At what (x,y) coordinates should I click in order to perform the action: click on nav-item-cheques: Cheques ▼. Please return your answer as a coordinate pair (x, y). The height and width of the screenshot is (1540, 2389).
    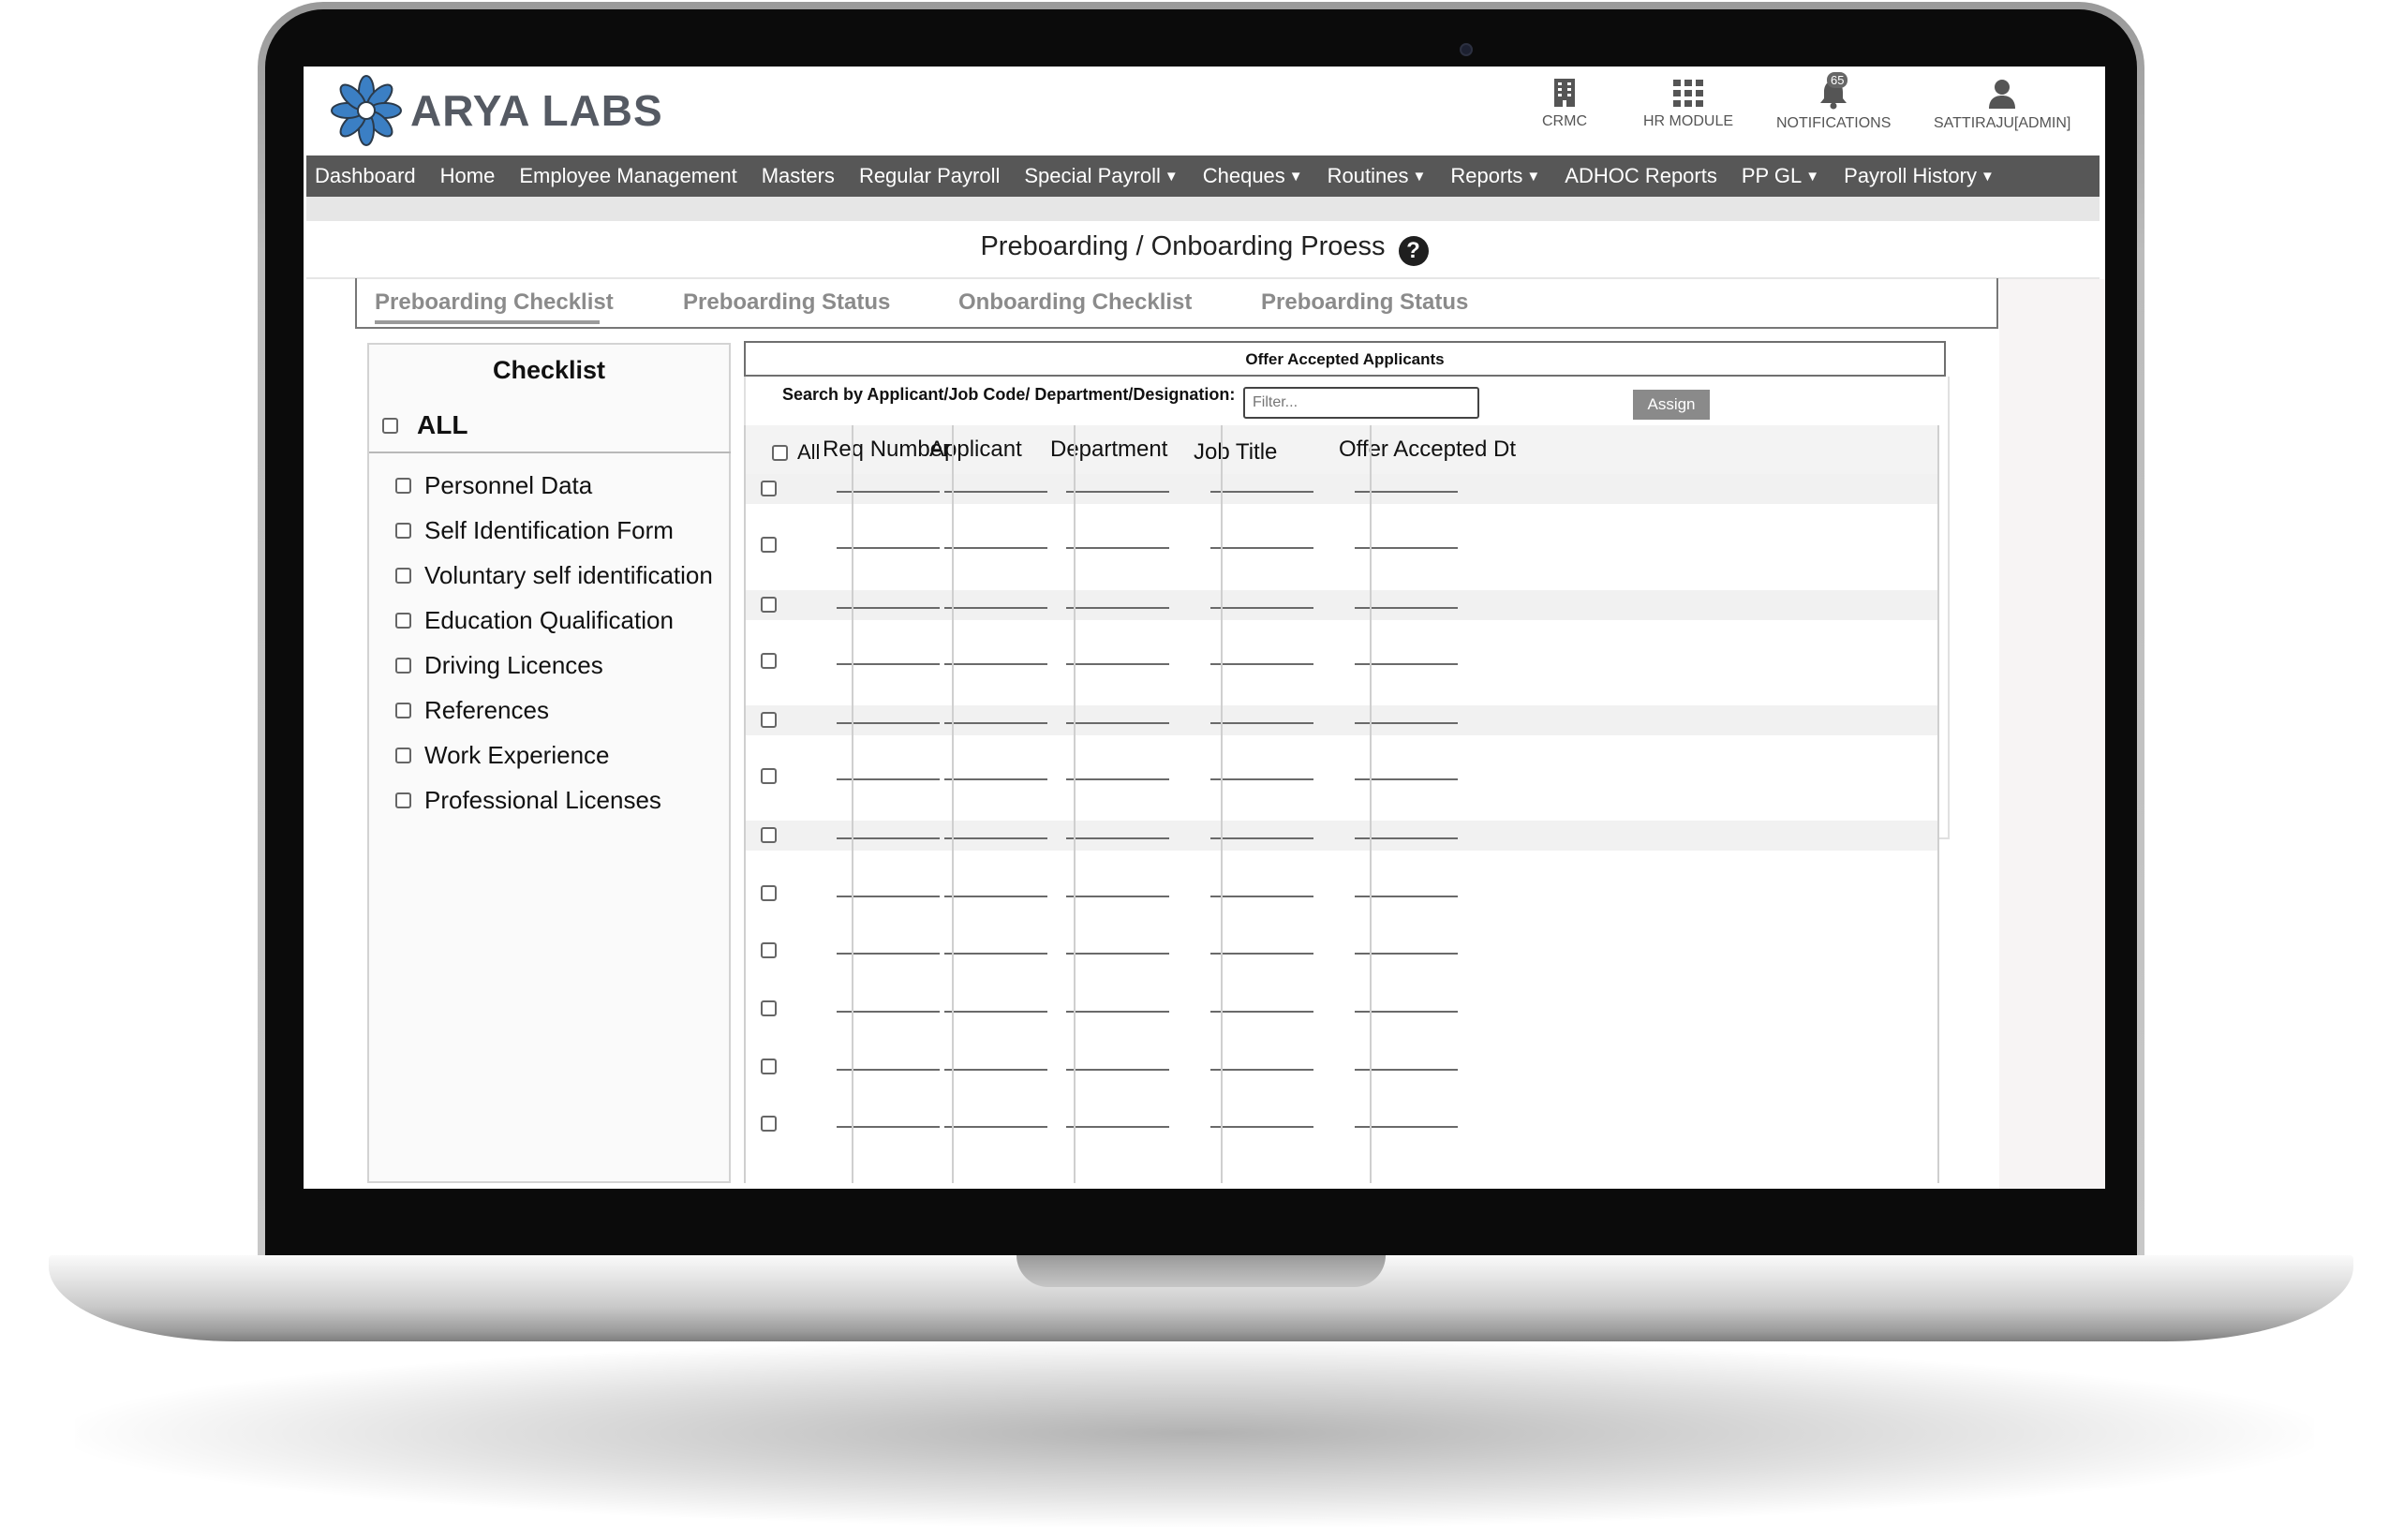
    Looking at the image, I should click on (1253, 176).